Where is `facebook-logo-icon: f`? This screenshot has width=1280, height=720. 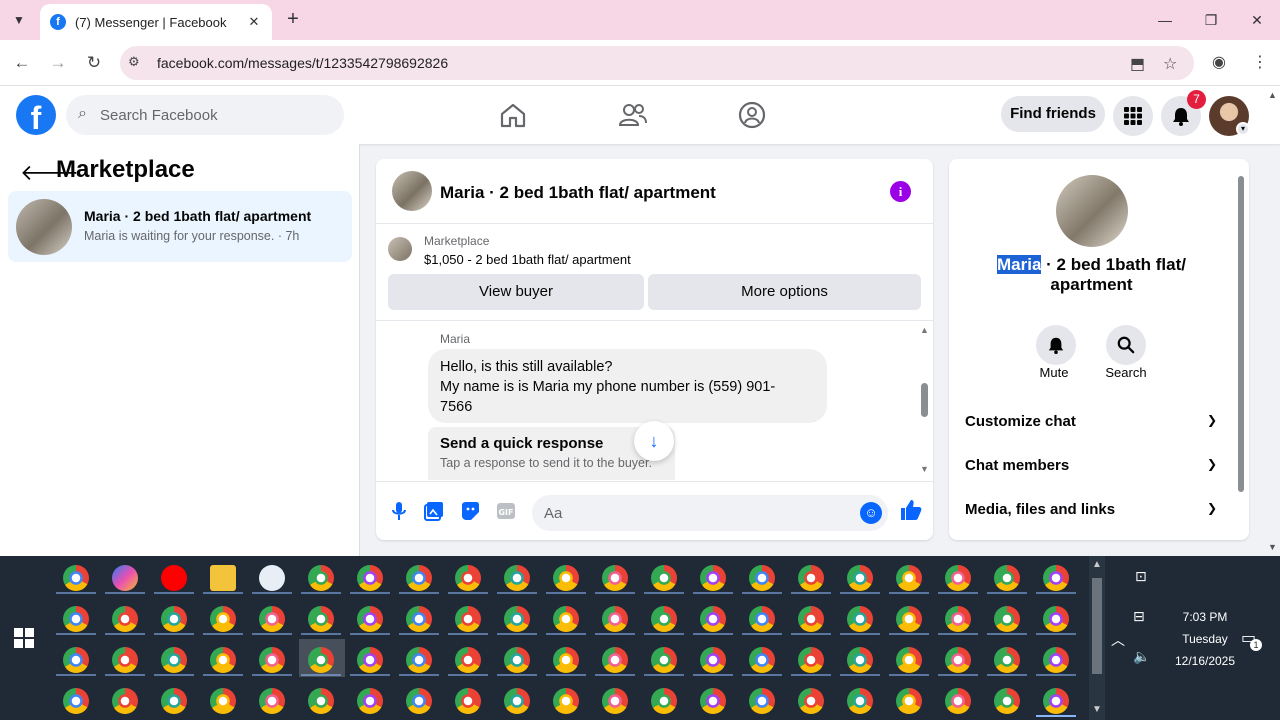 facebook-logo-icon: f is located at coordinates (36, 115).